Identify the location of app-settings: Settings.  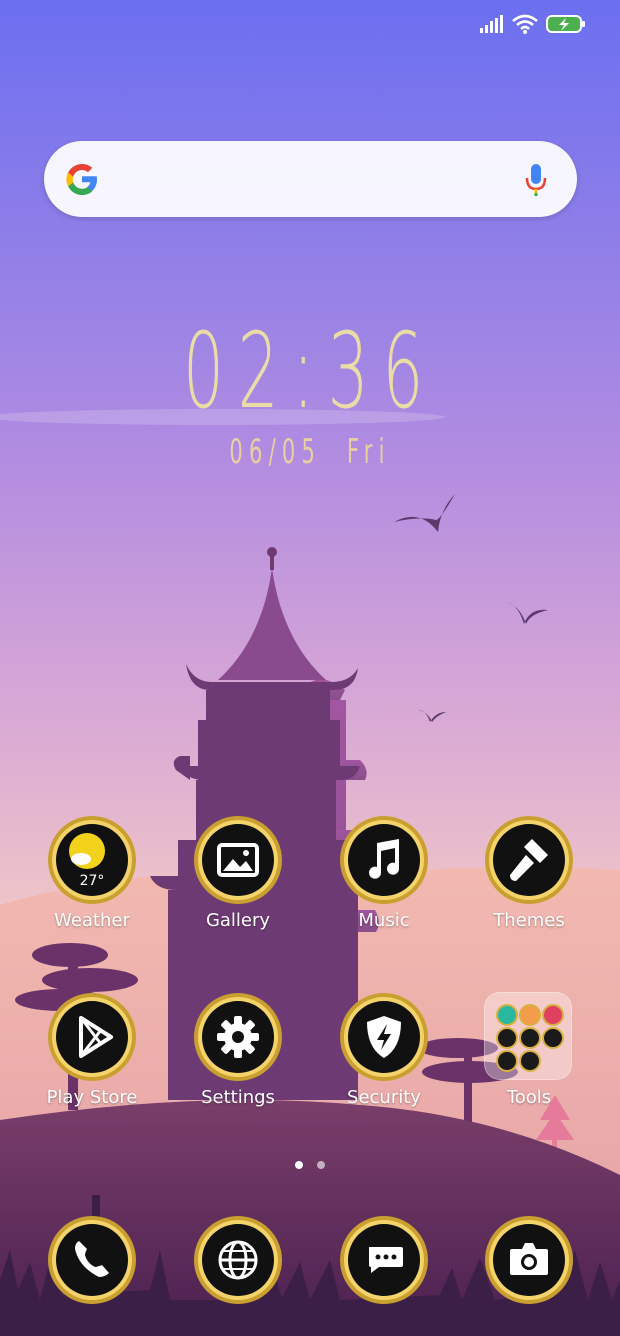
(238, 1057).